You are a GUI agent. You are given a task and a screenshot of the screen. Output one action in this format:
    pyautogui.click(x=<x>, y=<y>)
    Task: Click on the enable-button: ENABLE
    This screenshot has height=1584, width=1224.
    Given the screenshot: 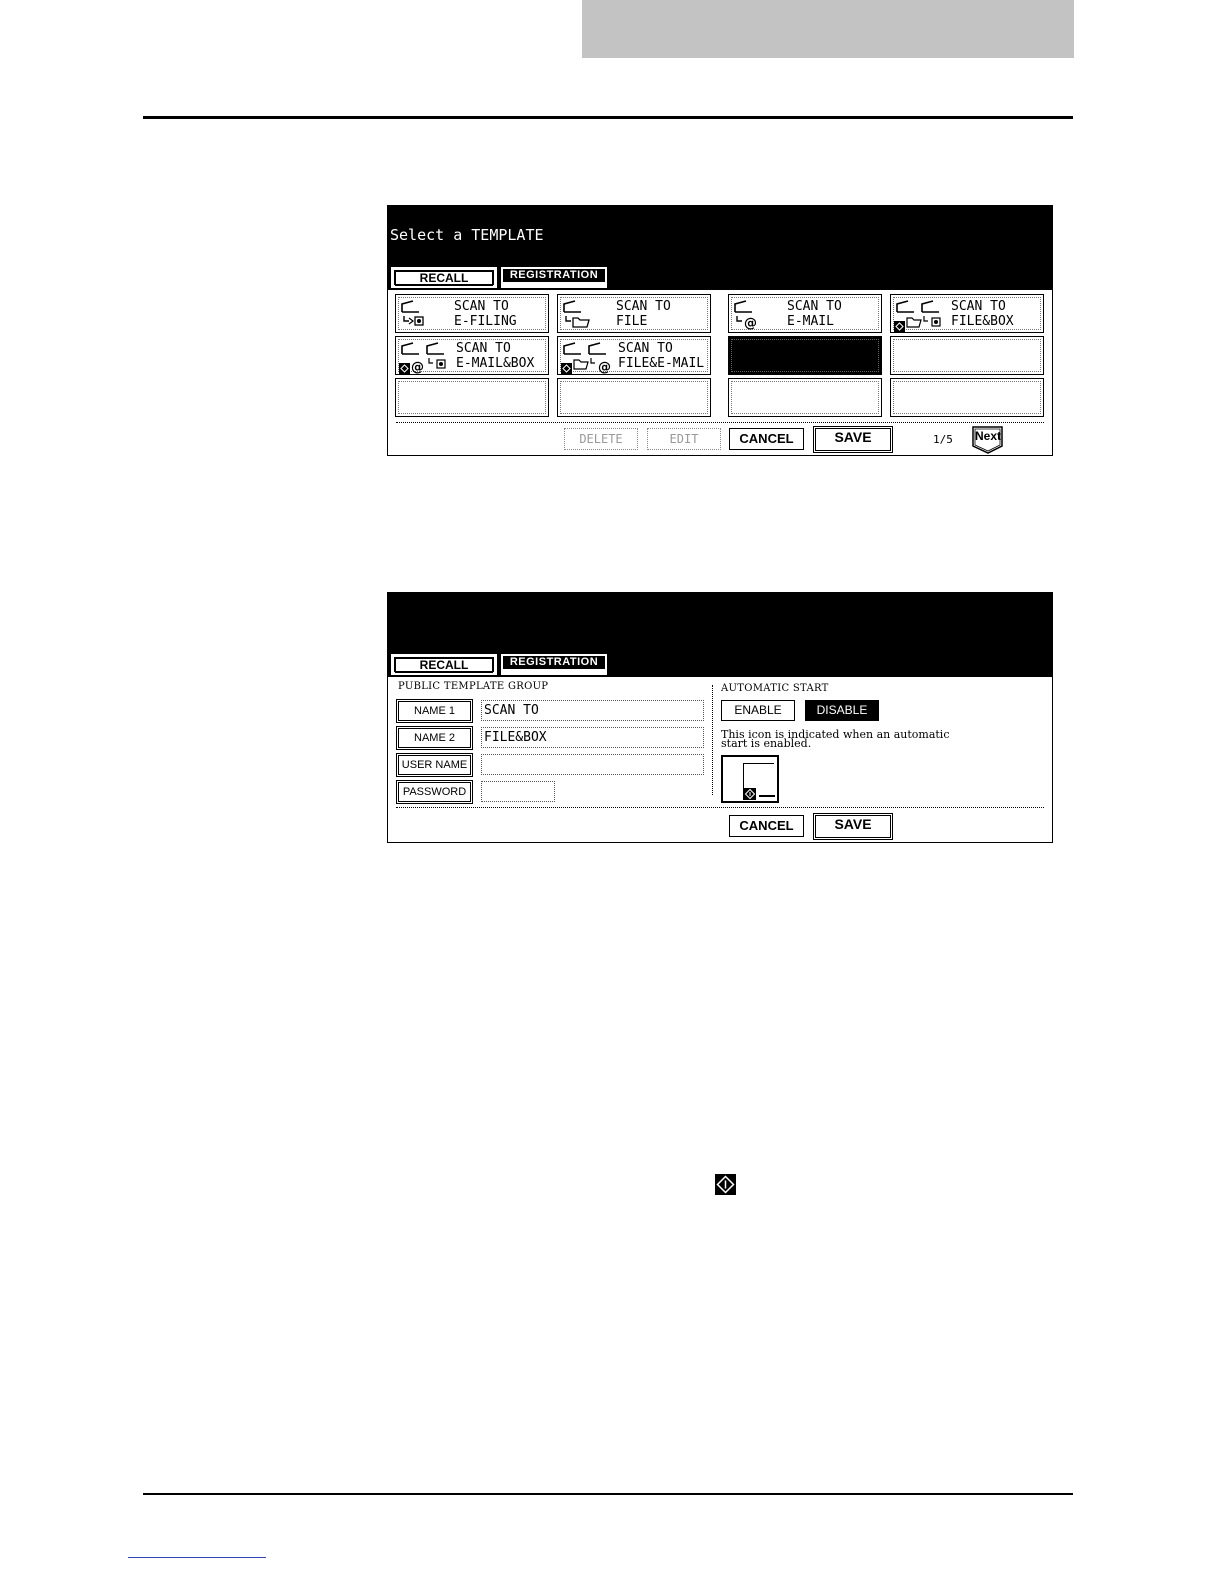 What is the action you would take?
    pyautogui.click(x=758, y=710)
    